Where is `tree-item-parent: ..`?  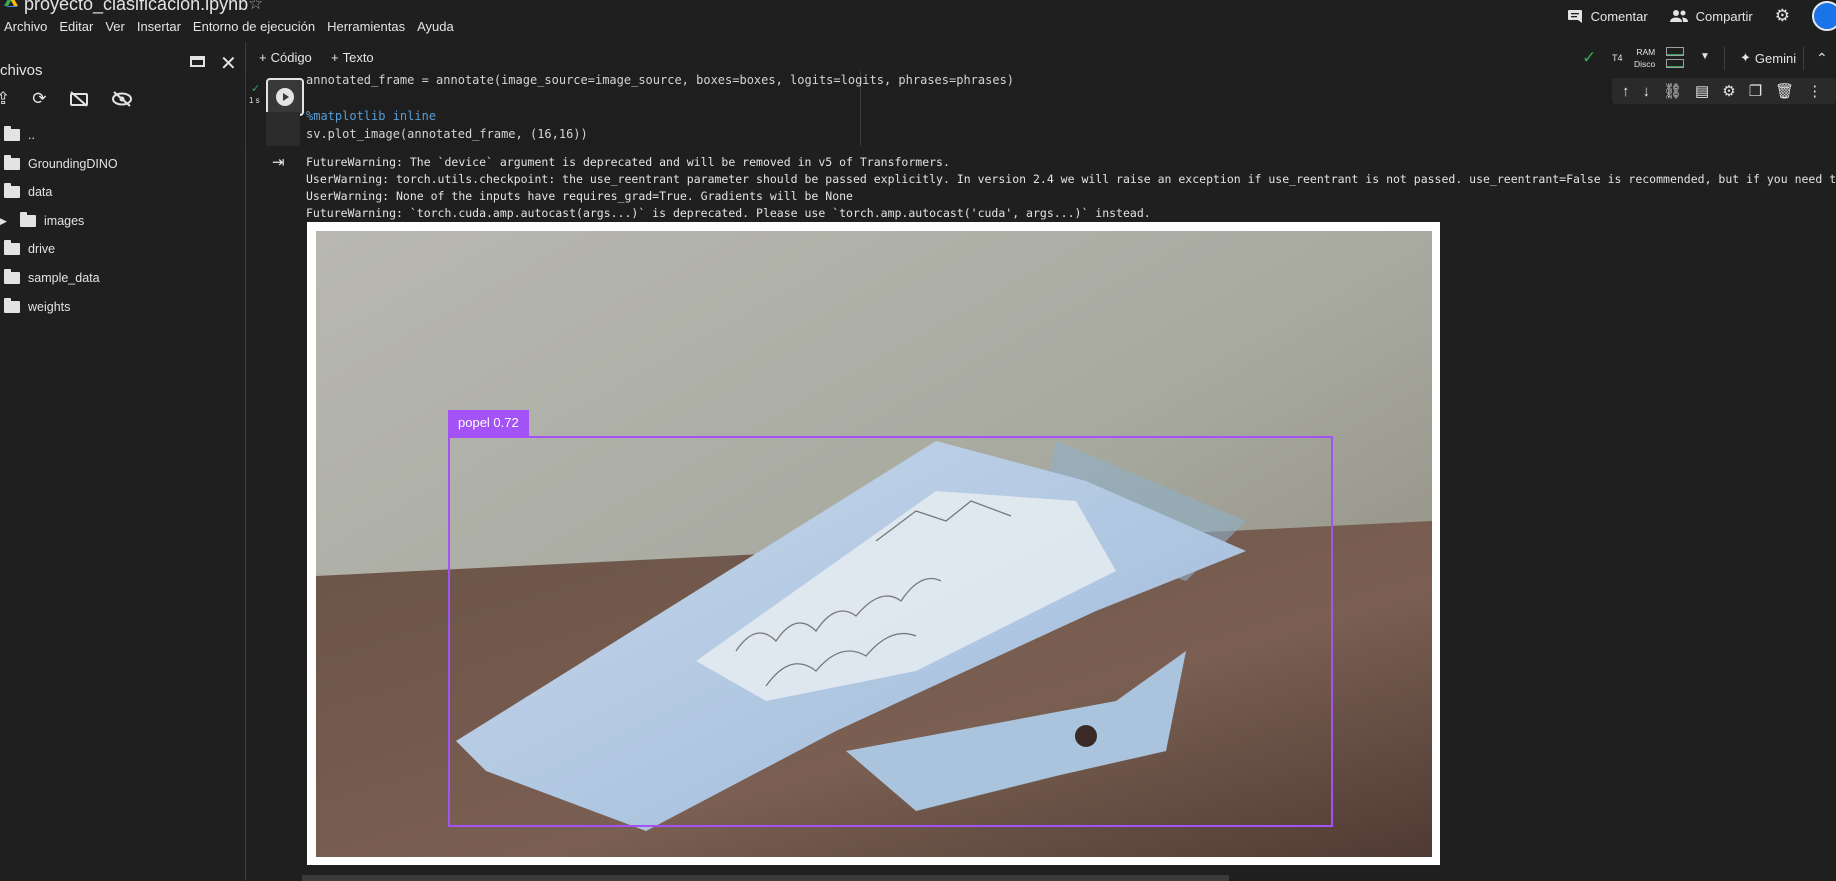 tree-item-parent: .. is located at coordinates (19, 135).